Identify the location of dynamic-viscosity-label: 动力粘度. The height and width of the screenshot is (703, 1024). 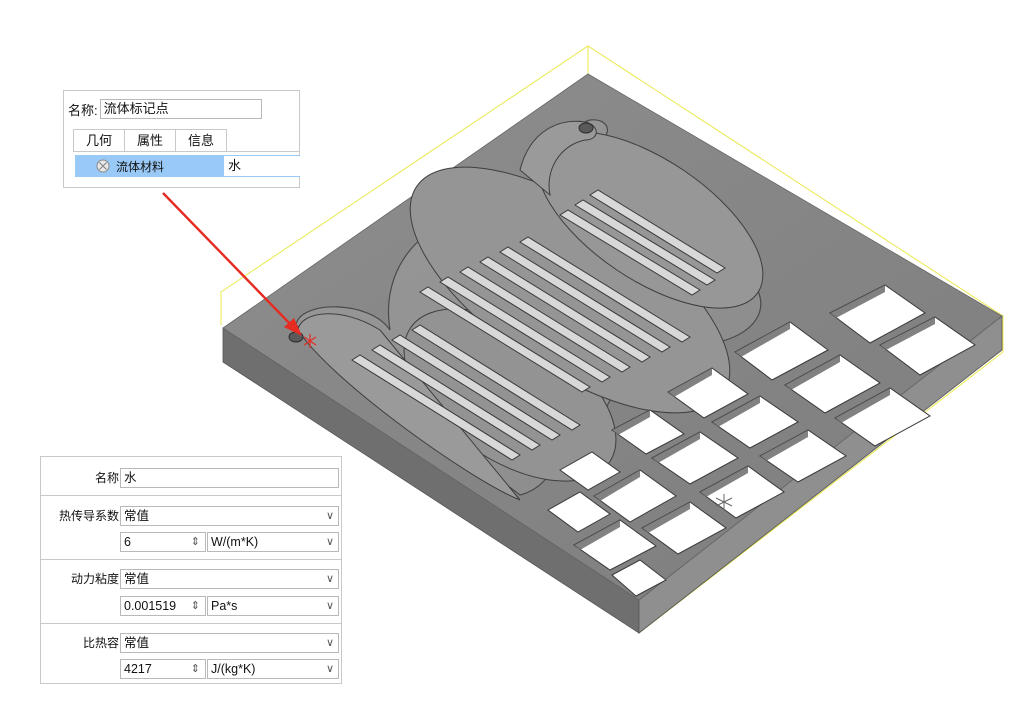
(94, 579).